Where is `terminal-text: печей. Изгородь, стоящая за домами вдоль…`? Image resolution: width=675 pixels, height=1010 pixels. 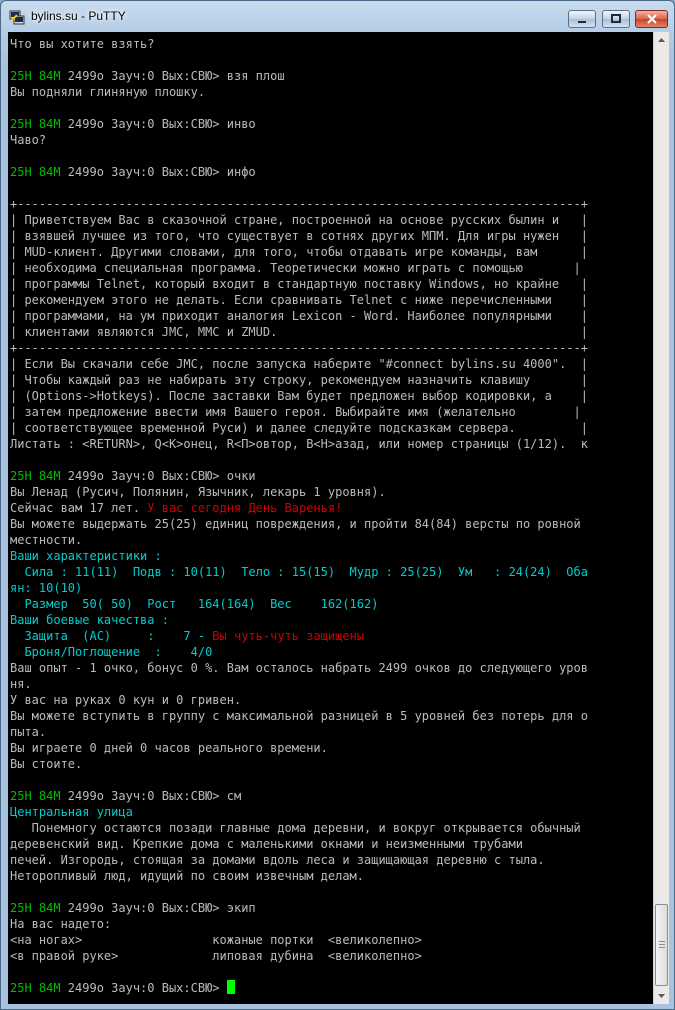 terminal-text: печей. Изгородь, стоящая за домами вдоль… is located at coordinates (277, 860).